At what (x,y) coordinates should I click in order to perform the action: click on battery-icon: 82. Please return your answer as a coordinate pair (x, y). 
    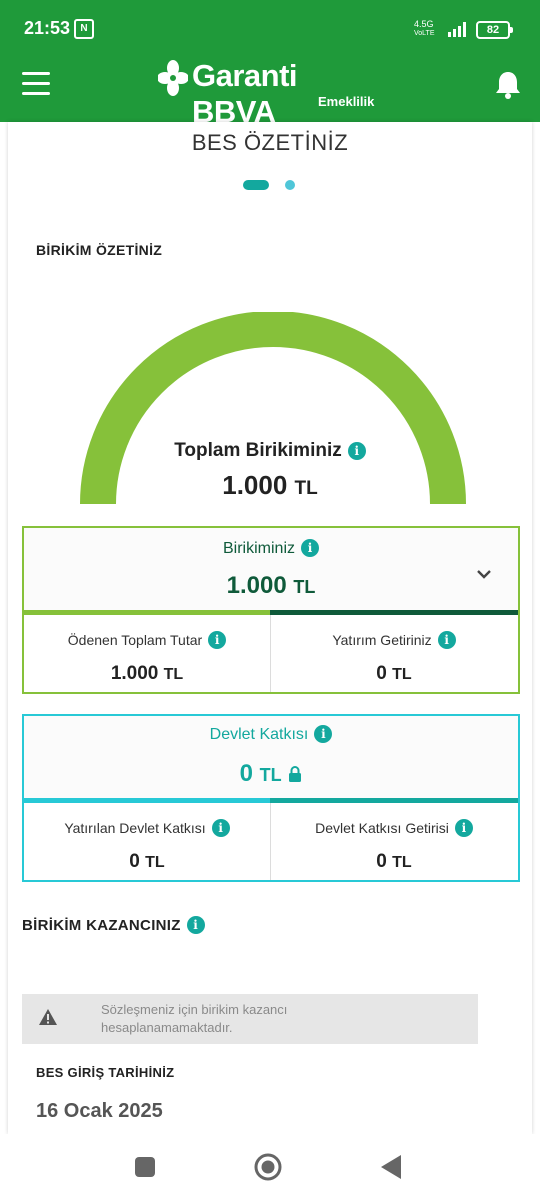
    Looking at the image, I should click on (494, 30).